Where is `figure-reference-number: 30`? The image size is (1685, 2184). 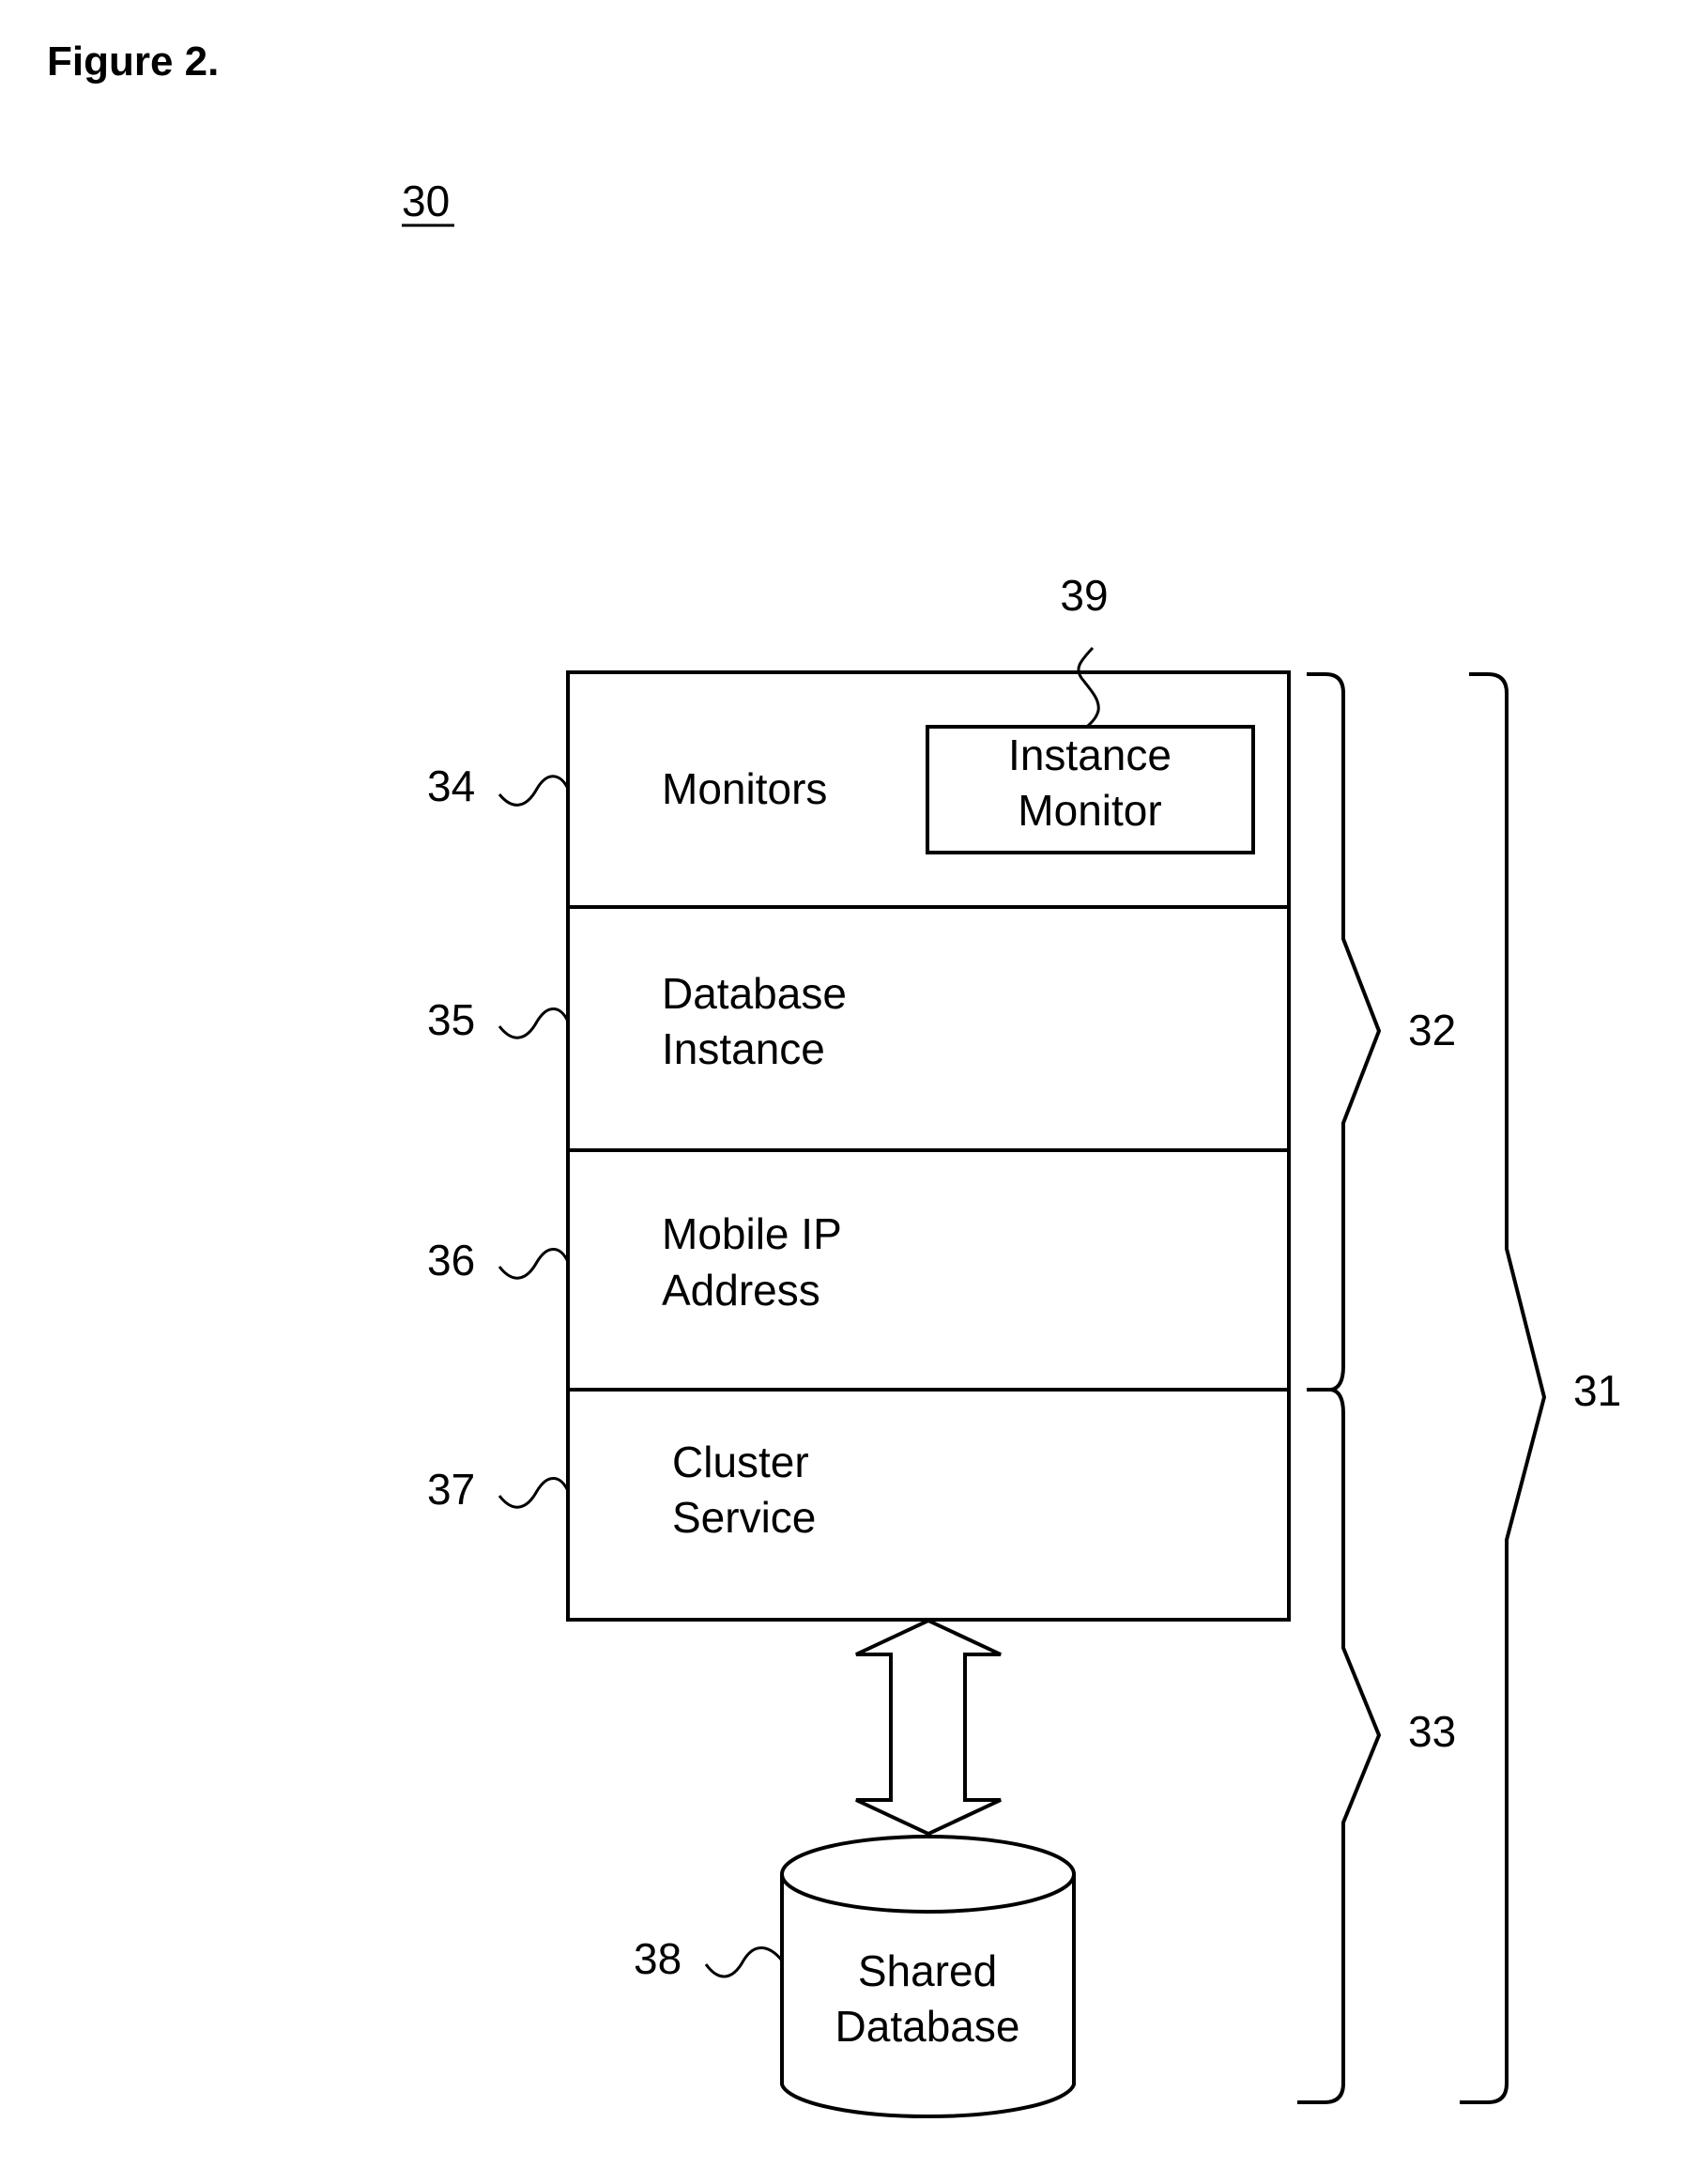
figure-reference-number: 30 is located at coordinates (426, 201).